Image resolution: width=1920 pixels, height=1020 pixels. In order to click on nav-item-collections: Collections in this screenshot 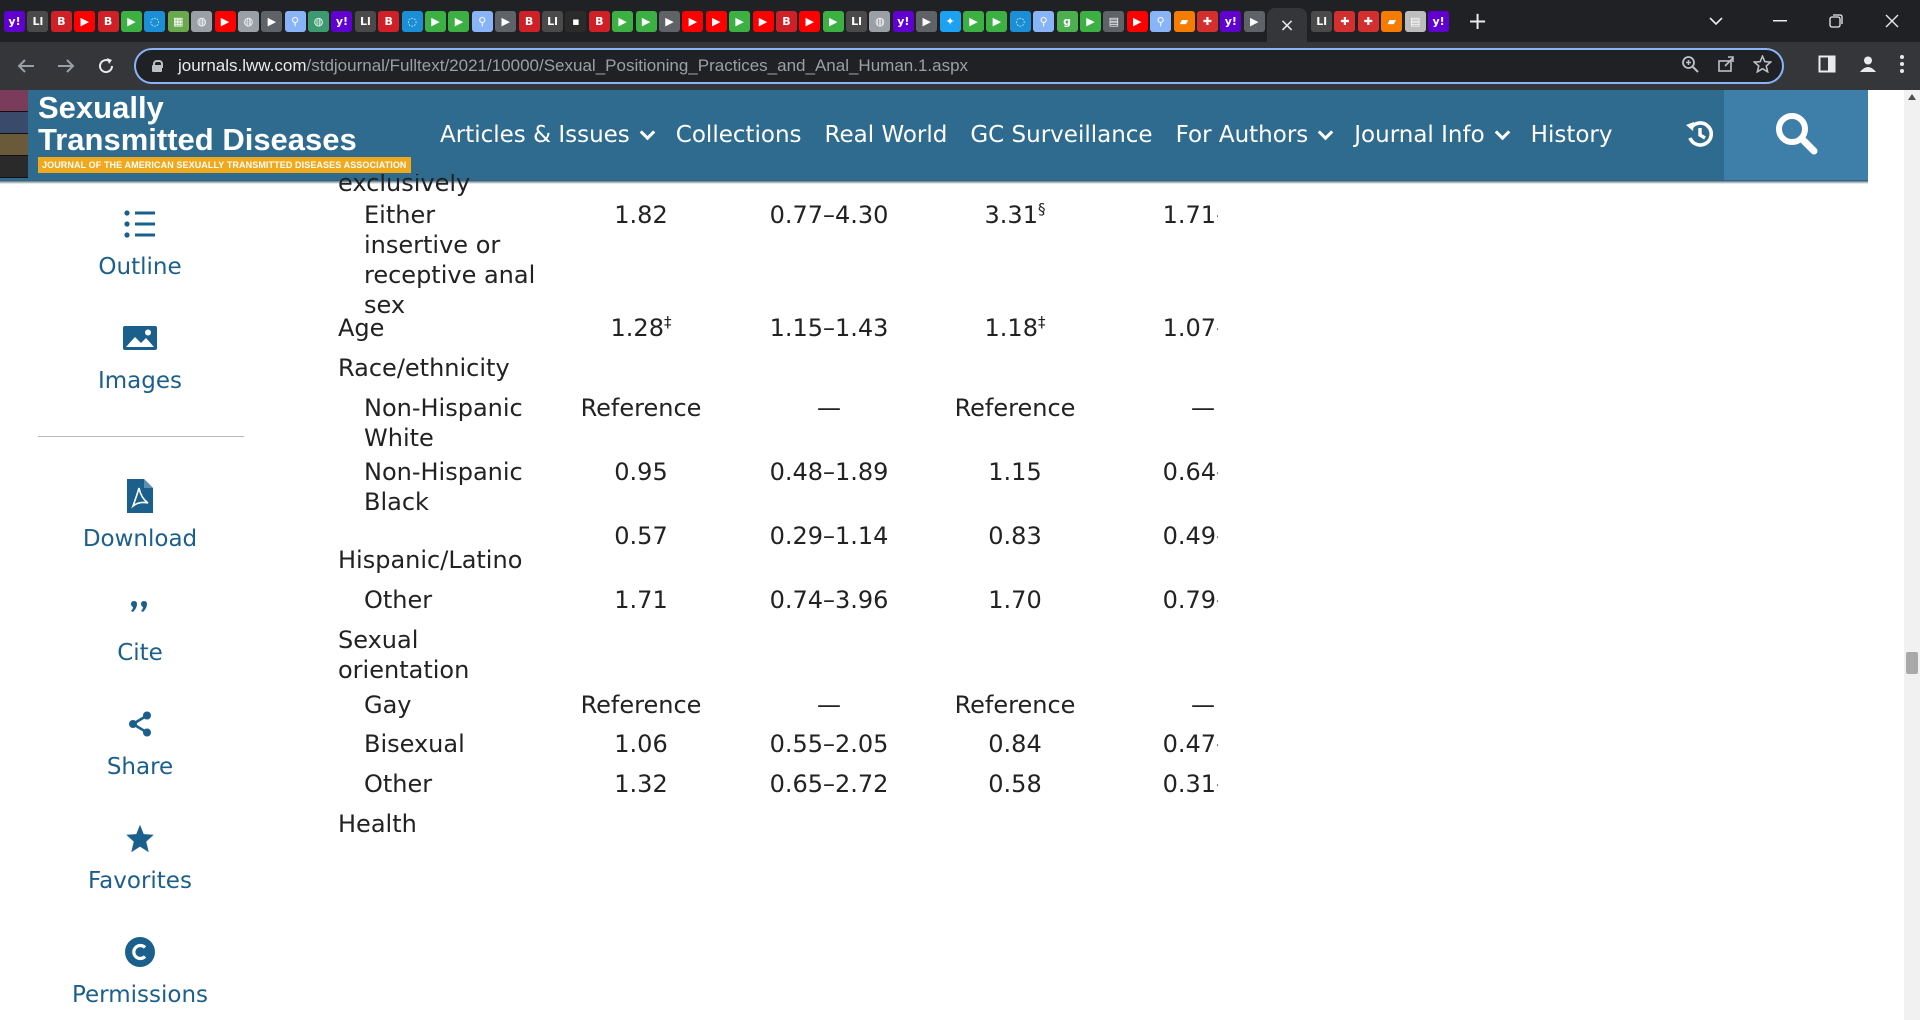, I will do `click(739, 135)`.